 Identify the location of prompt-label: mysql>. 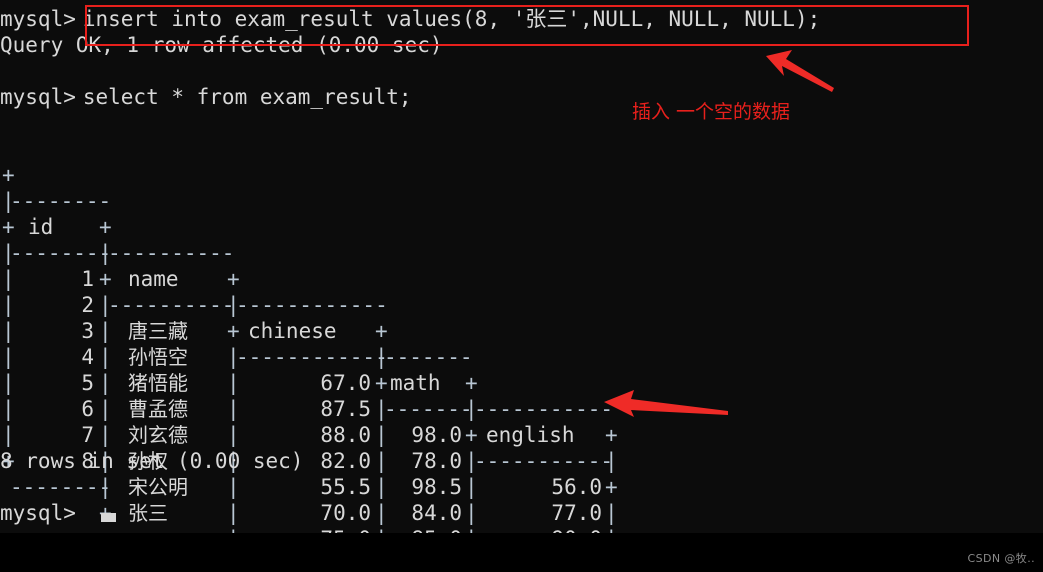
(38, 19).